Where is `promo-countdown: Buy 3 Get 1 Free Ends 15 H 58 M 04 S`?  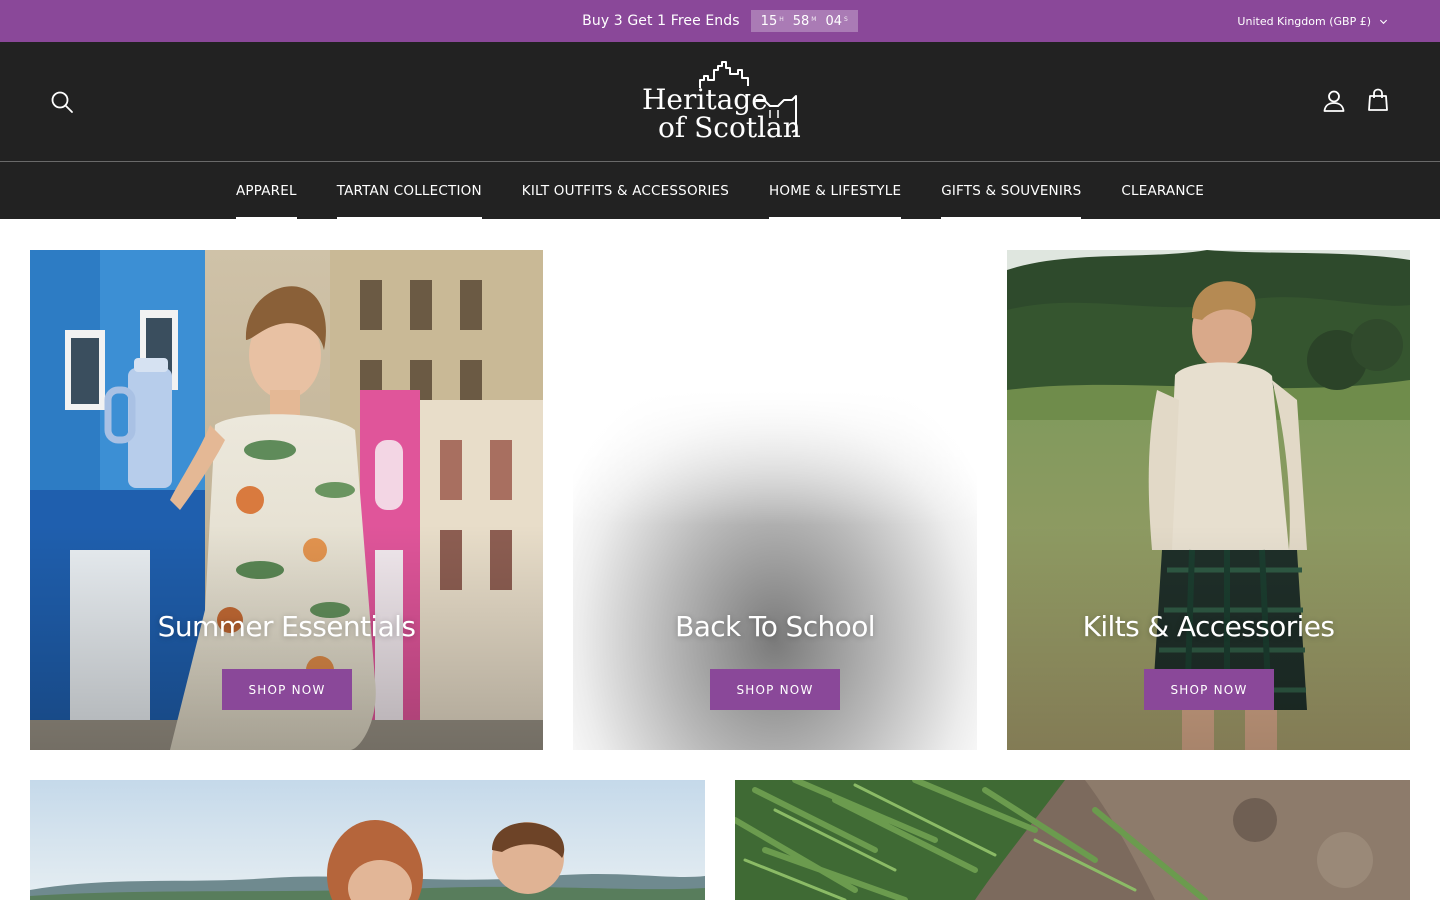
promo-countdown: Buy 3 Get 1 Free Ends 15 H 58 M 04 S is located at coordinates (720, 21).